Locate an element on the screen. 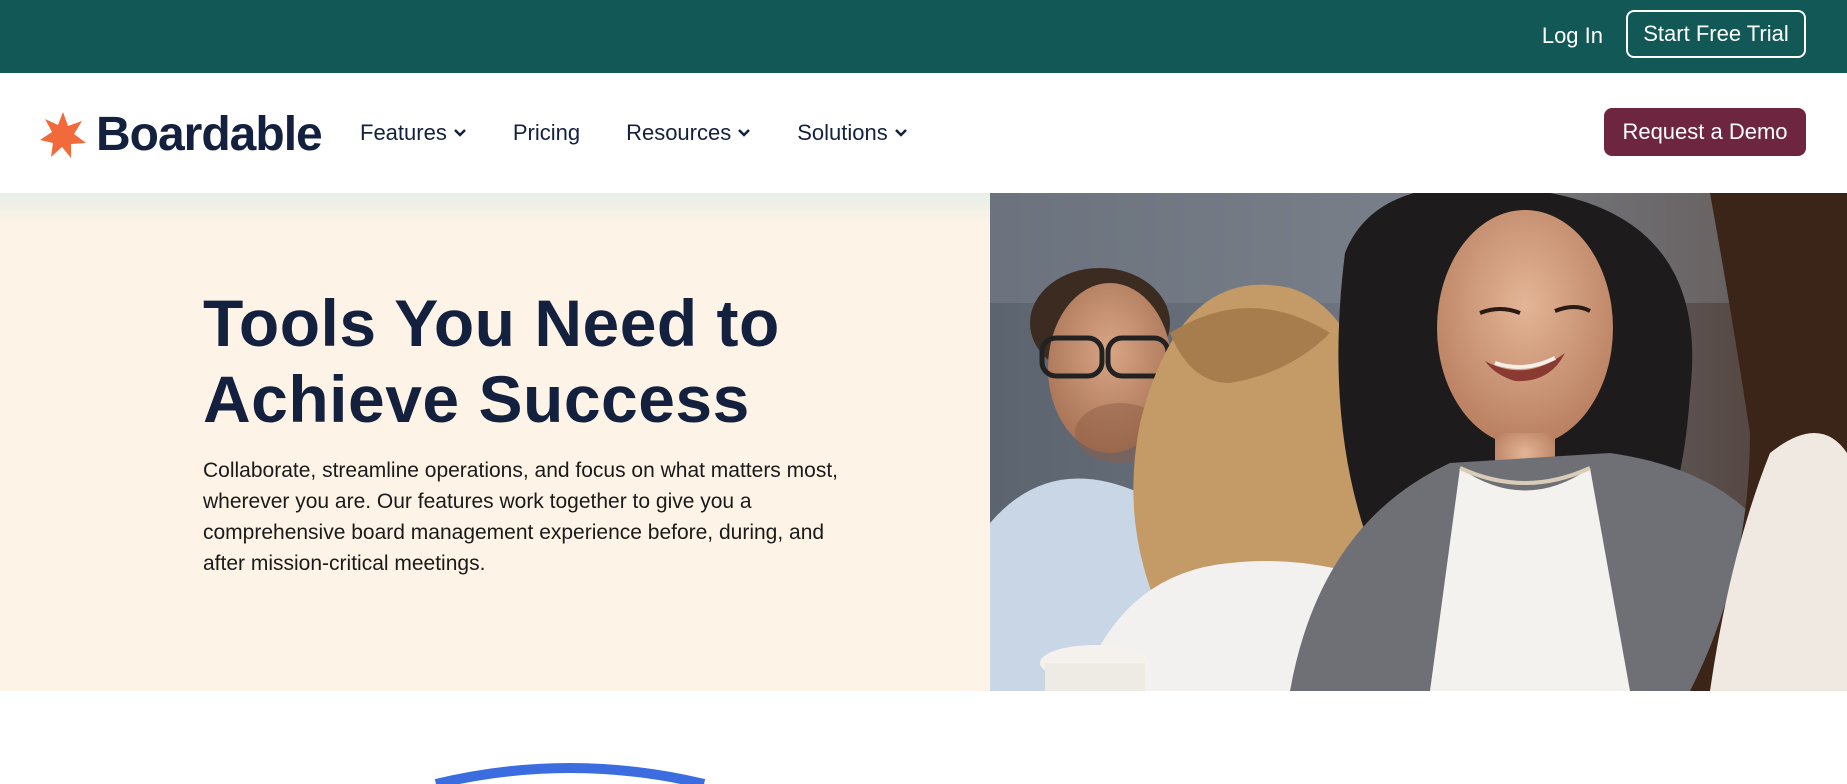  nav-item-label: Features is located at coordinates (403, 132).